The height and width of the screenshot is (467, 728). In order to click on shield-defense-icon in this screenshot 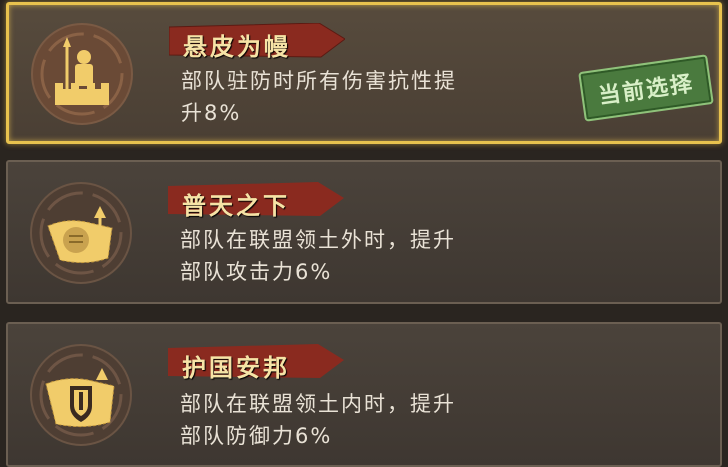, I will do `click(81, 395)`.